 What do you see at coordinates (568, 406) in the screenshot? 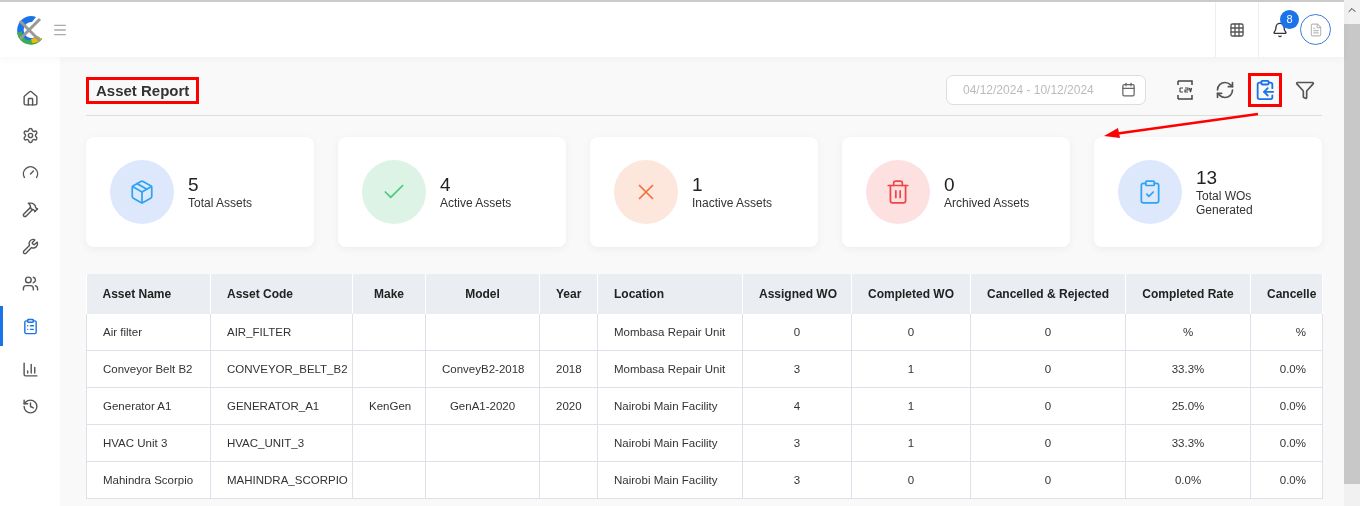
I see `table-cell: 2020` at bounding box center [568, 406].